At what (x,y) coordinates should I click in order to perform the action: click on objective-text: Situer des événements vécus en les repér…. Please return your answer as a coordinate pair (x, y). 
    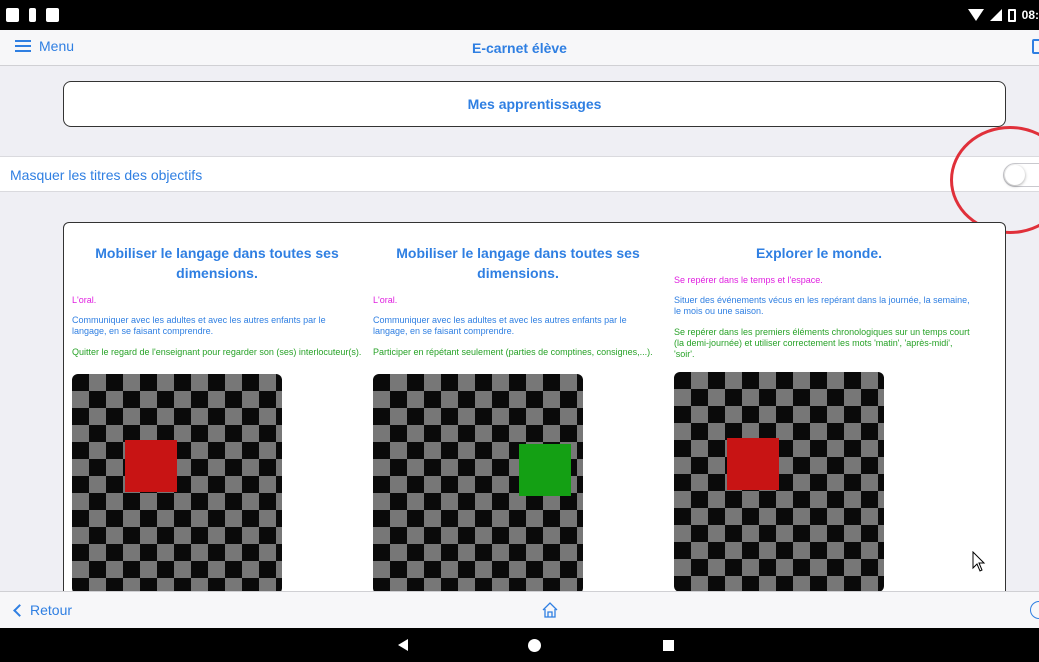
    Looking at the image, I should click on (822, 305).